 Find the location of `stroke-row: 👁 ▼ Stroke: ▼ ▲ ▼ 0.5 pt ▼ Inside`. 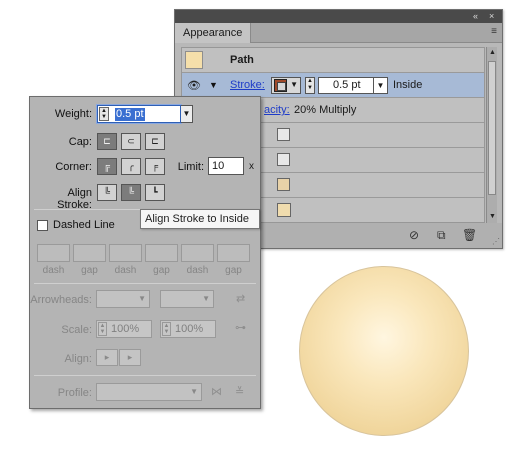

stroke-row: 👁 ▼ Stroke: ▼ ▲ ▼ 0.5 pt ▼ Inside is located at coordinates (333, 85).